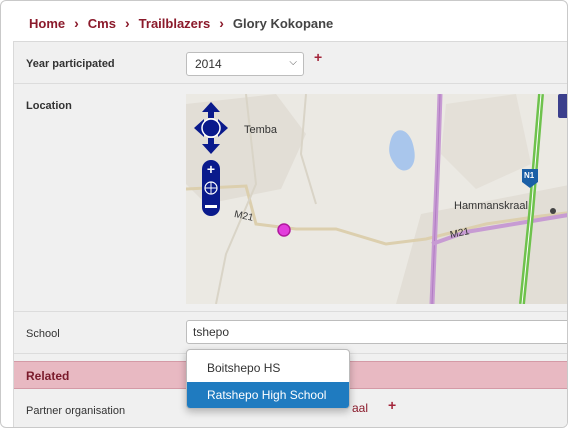 The height and width of the screenshot is (430, 570). What do you see at coordinates (102, 23) in the screenshot?
I see `breadcrumb-cms-link: Cms` at bounding box center [102, 23].